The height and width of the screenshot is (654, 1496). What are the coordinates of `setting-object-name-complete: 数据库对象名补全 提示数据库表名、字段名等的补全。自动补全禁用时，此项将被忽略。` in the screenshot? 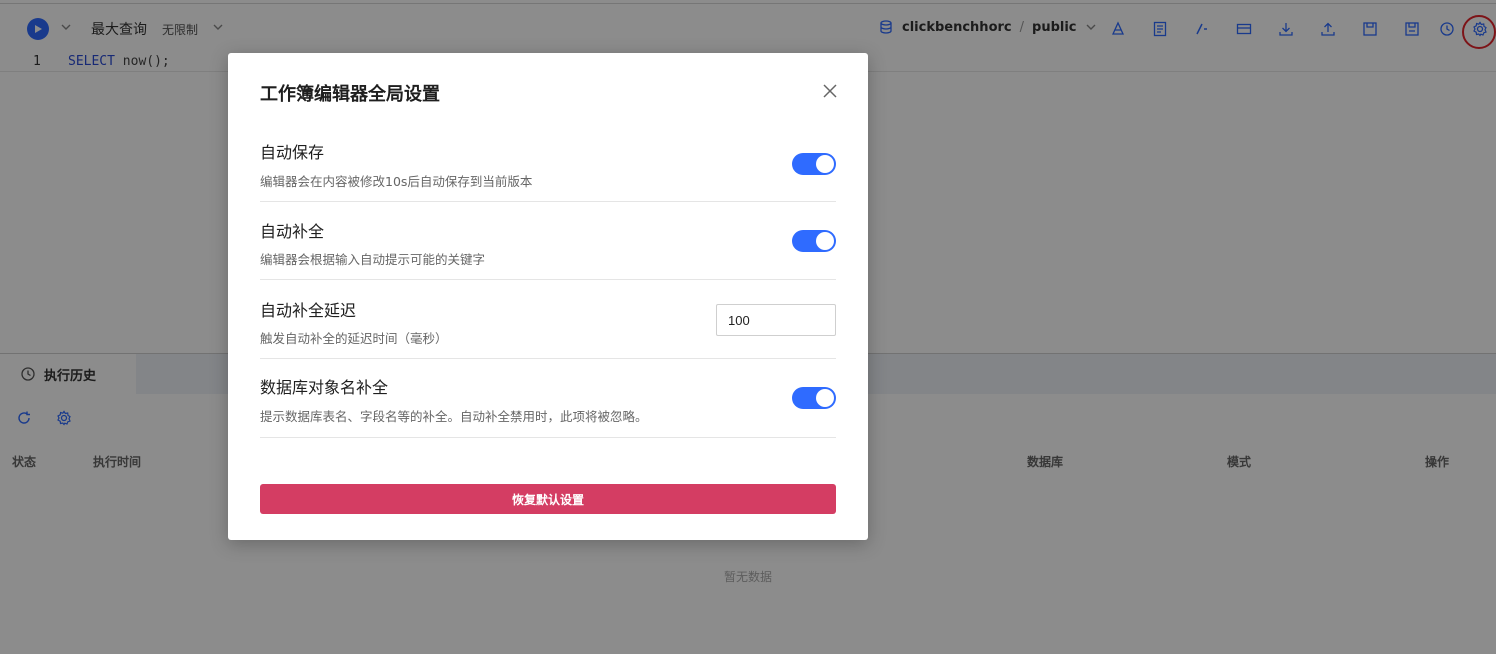 It's located at (548, 398).